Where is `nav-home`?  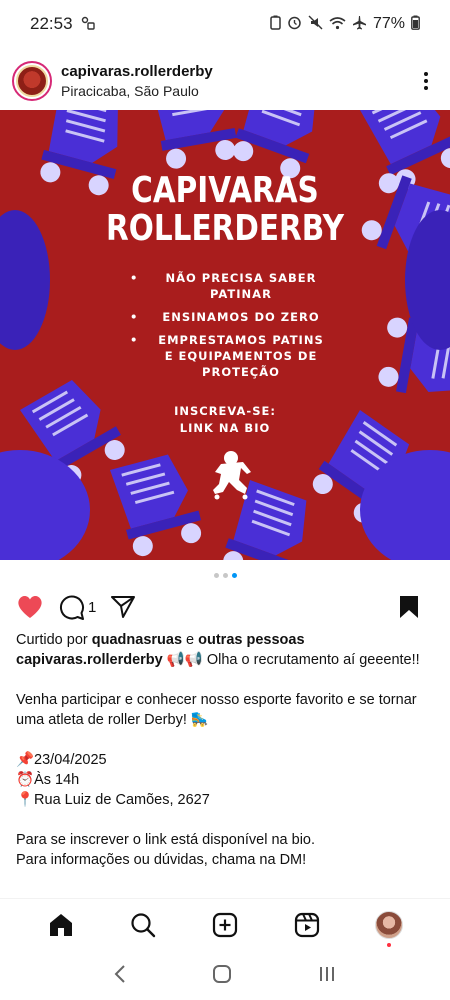 nav-home is located at coordinates (61, 925).